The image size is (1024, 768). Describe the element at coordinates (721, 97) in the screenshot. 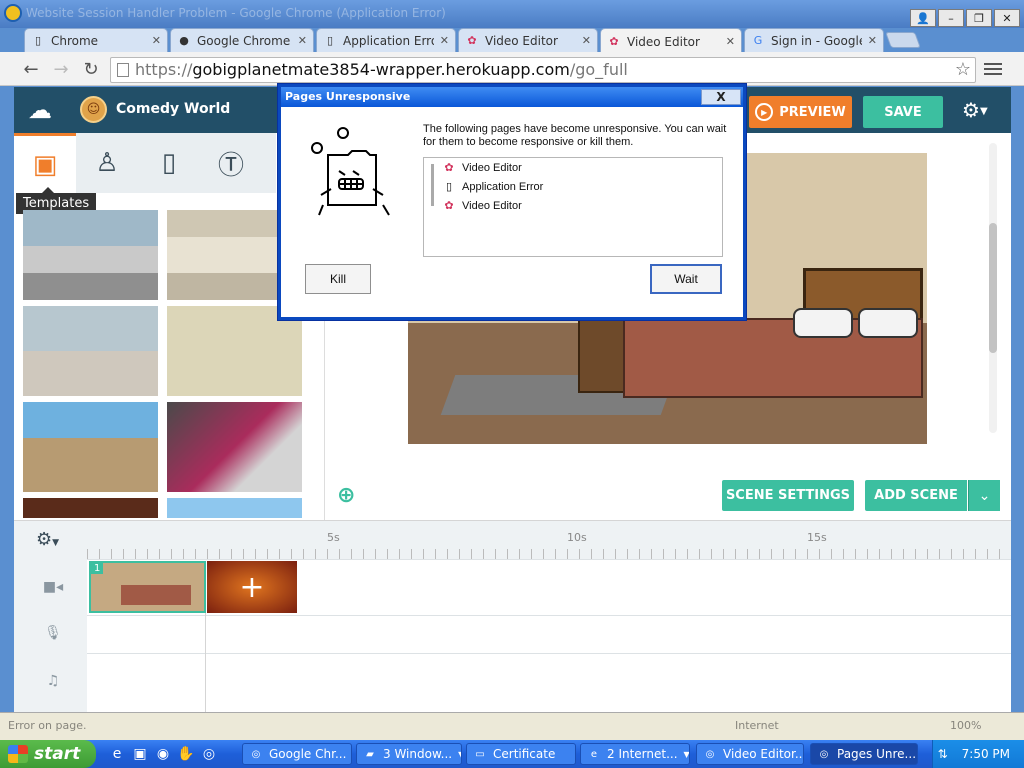

I see `dialog-close-button: X` at that location.